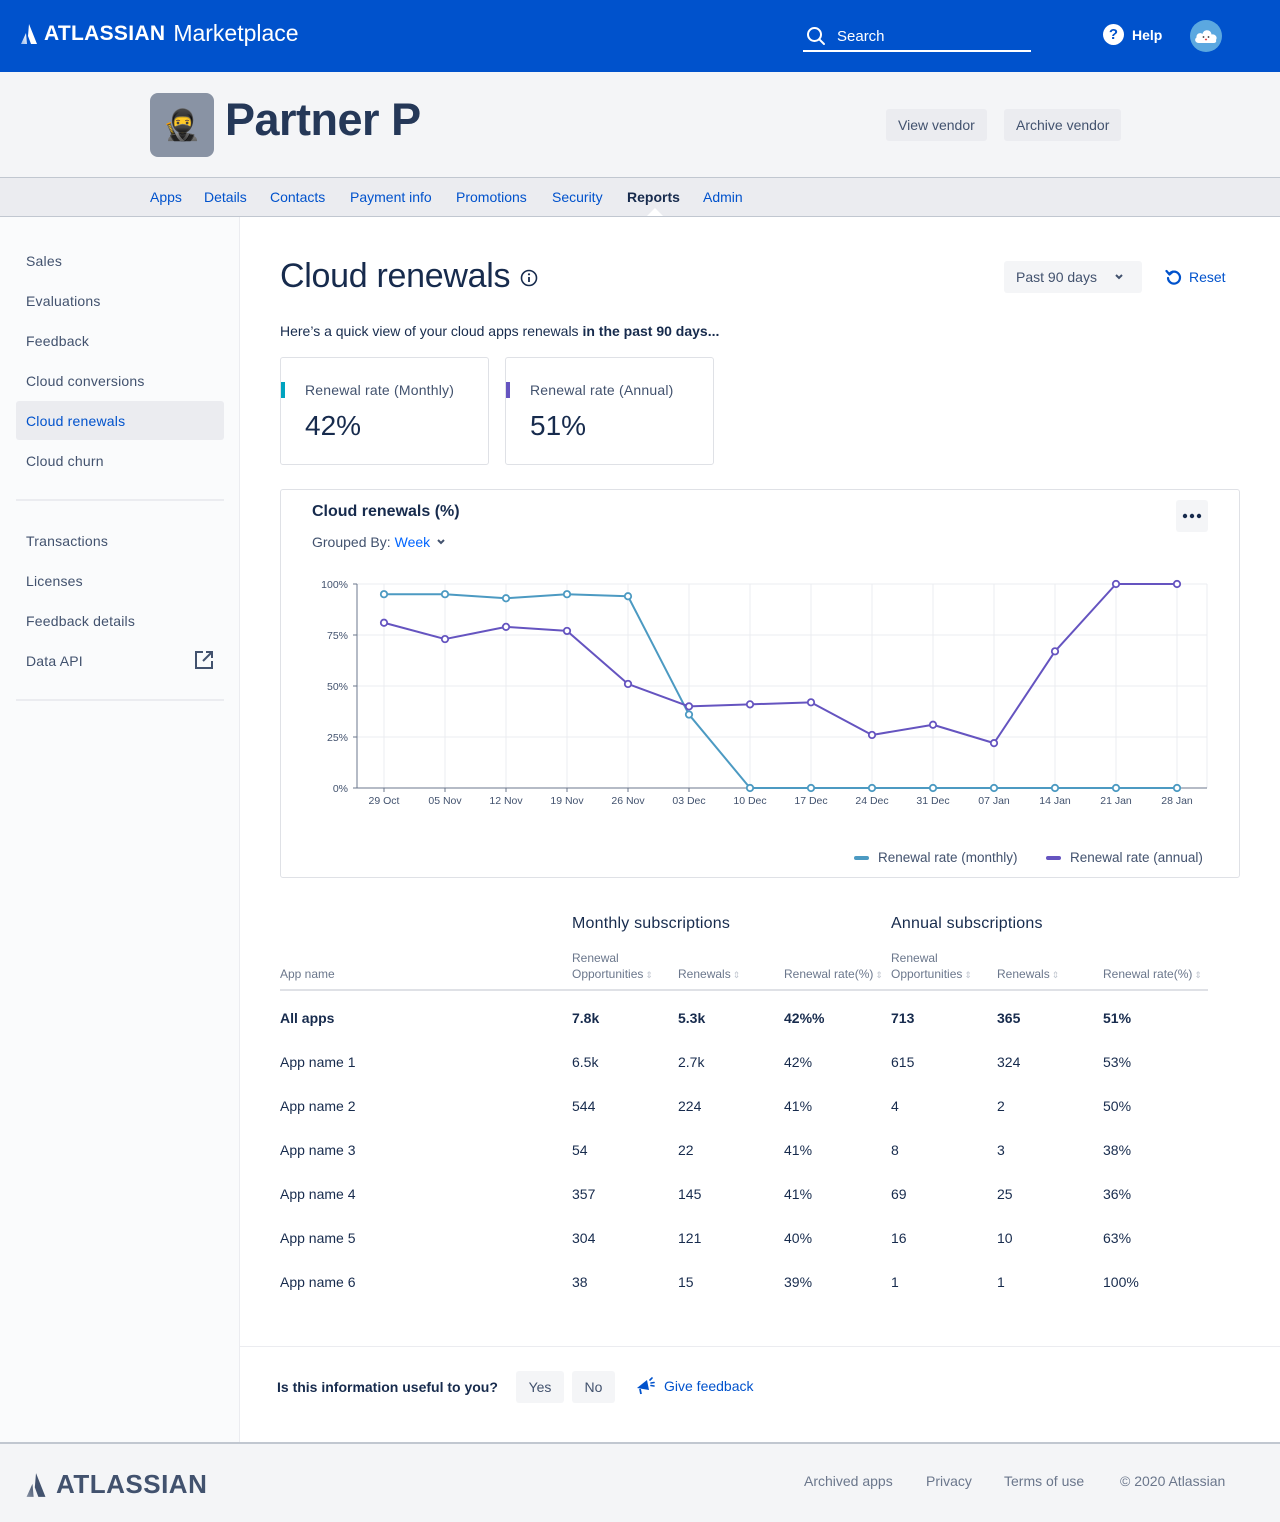 The height and width of the screenshot is (1522, 1280). Describe the element at coordinates (585, 1062) in the screenshot. I see `cell-monthly-opportunities: 6.5k` at that location.